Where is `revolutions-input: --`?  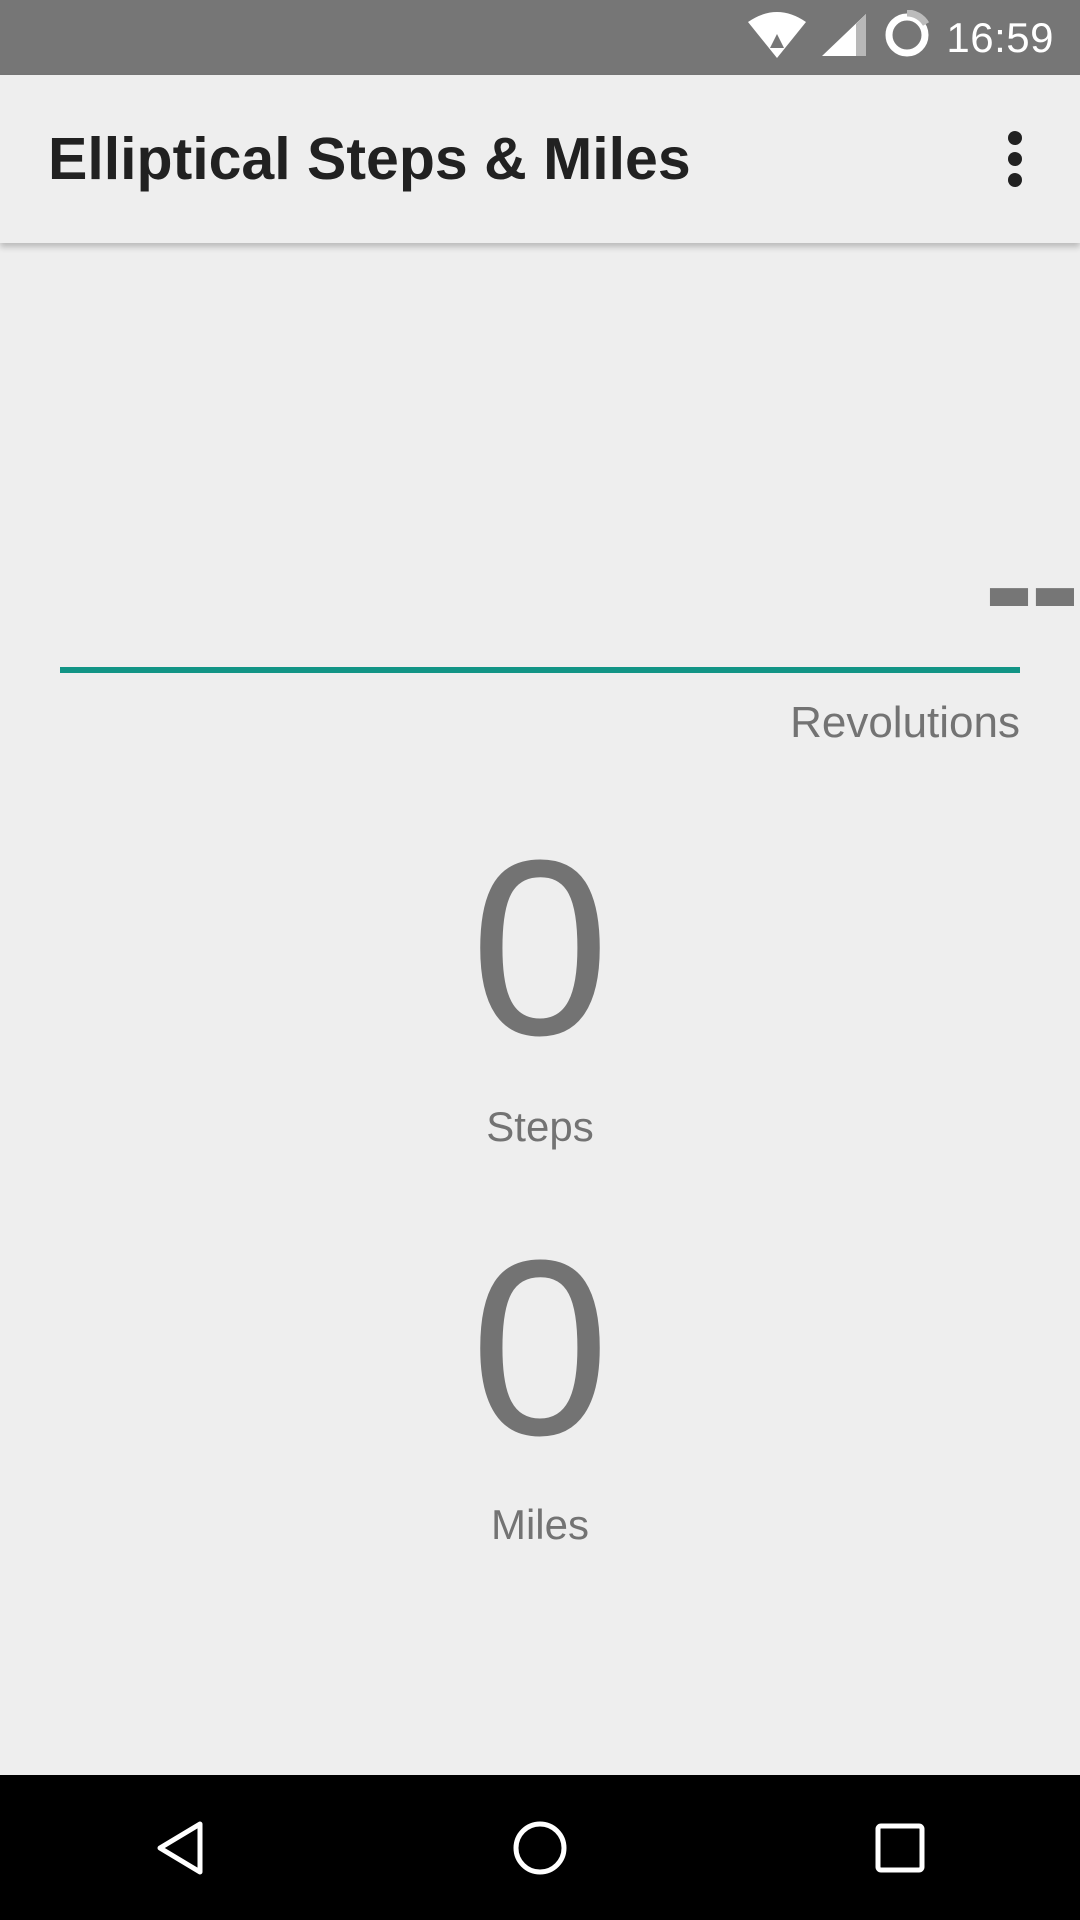
revolutions-input: -- is located at coordinates (1032, 584).